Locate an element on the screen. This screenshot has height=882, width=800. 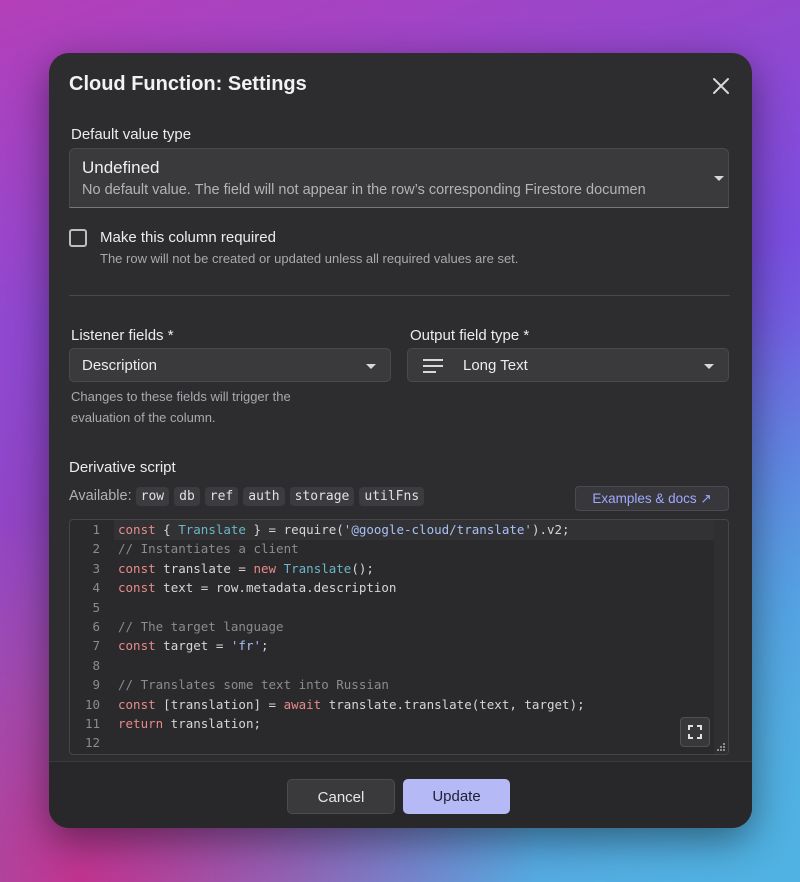
code-line: 6// The target language is located at coordinates (176, 626).